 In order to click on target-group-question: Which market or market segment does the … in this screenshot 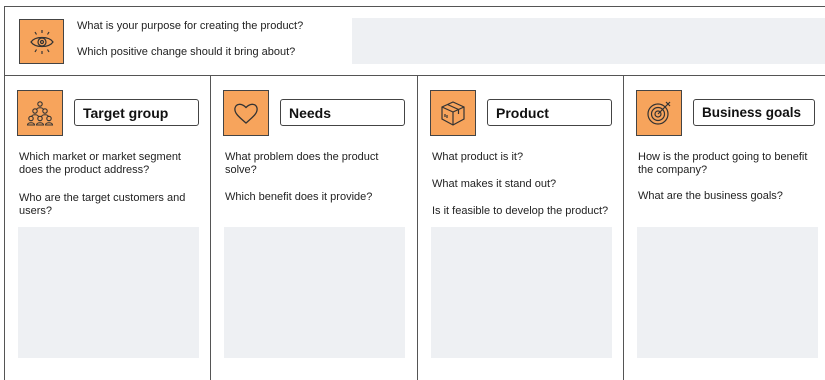, I will do `click(100, 163)`.